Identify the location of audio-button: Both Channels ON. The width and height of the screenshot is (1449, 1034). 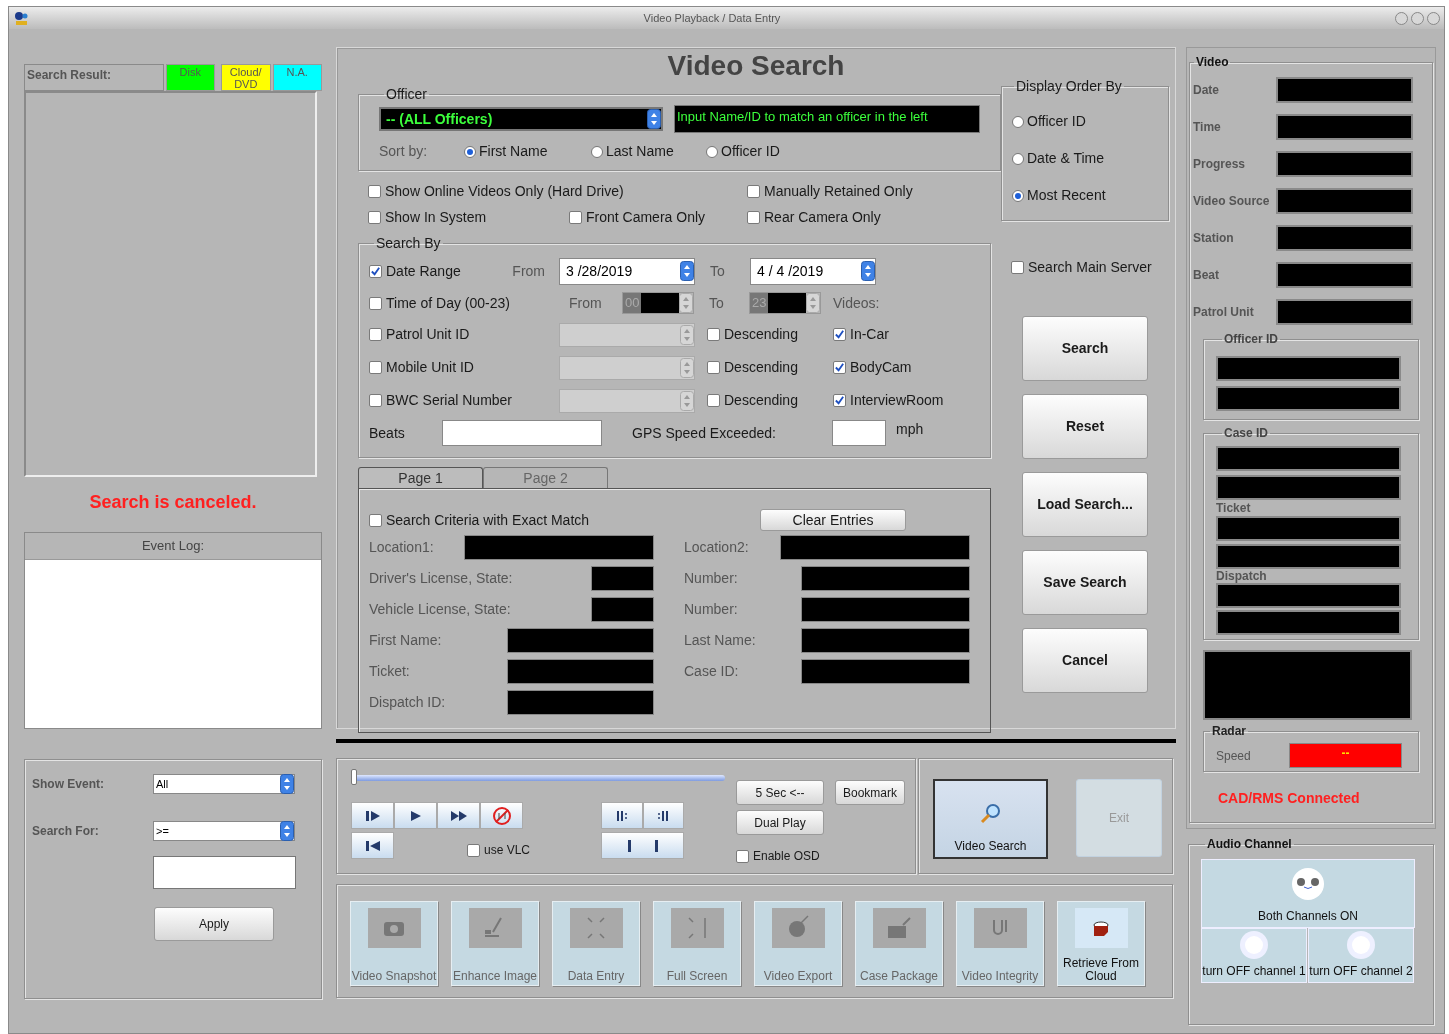
(1308, 893).